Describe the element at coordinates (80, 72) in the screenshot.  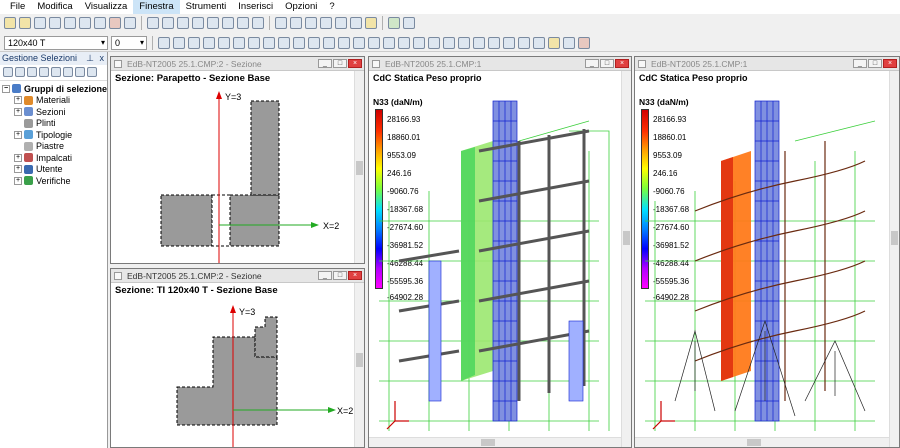
I see `filter-none-icon` at that location.